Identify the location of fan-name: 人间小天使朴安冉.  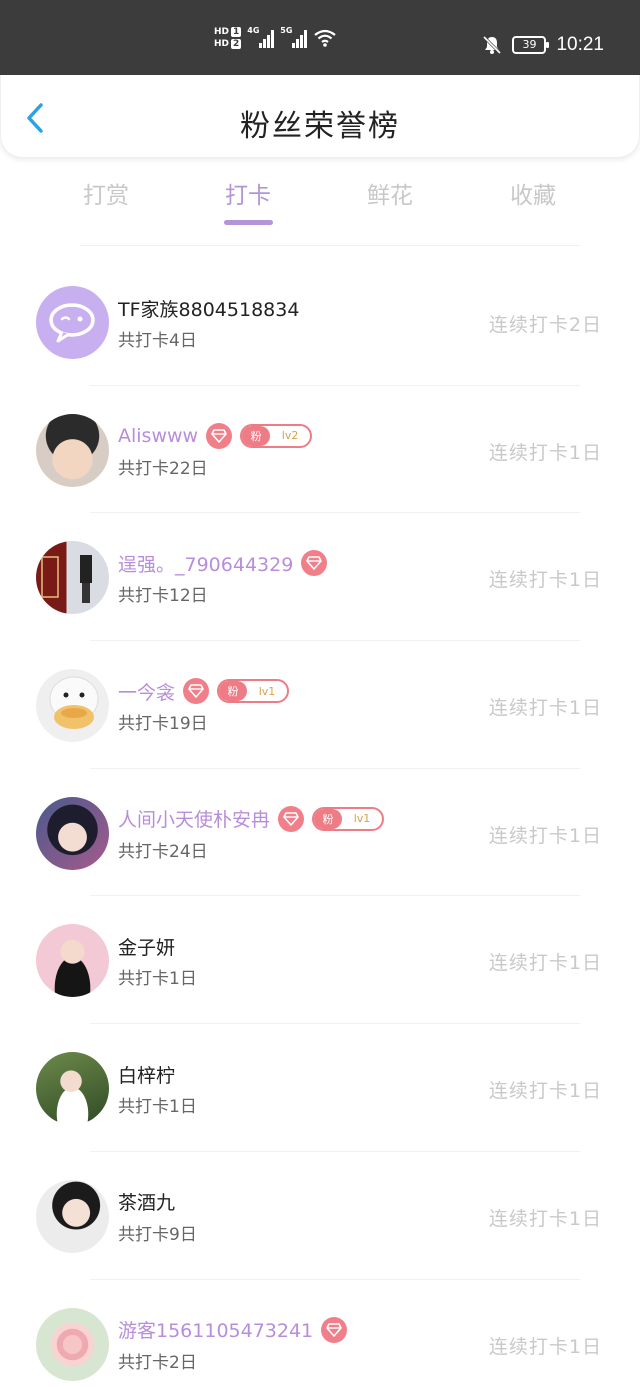
(194, 820).